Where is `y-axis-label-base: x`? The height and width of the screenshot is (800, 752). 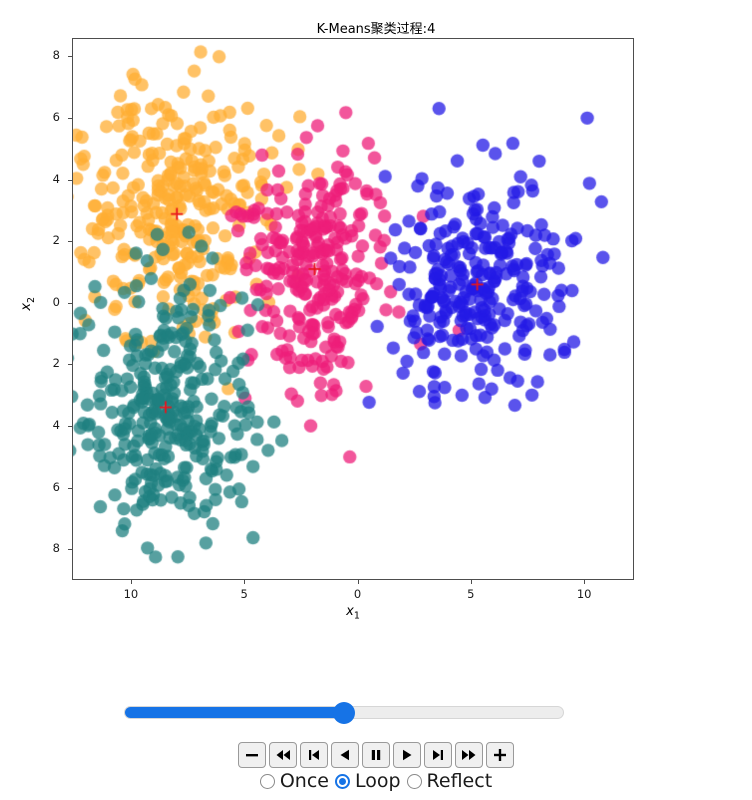
y-axis-label-base: x is located at coordinates (27, 306).